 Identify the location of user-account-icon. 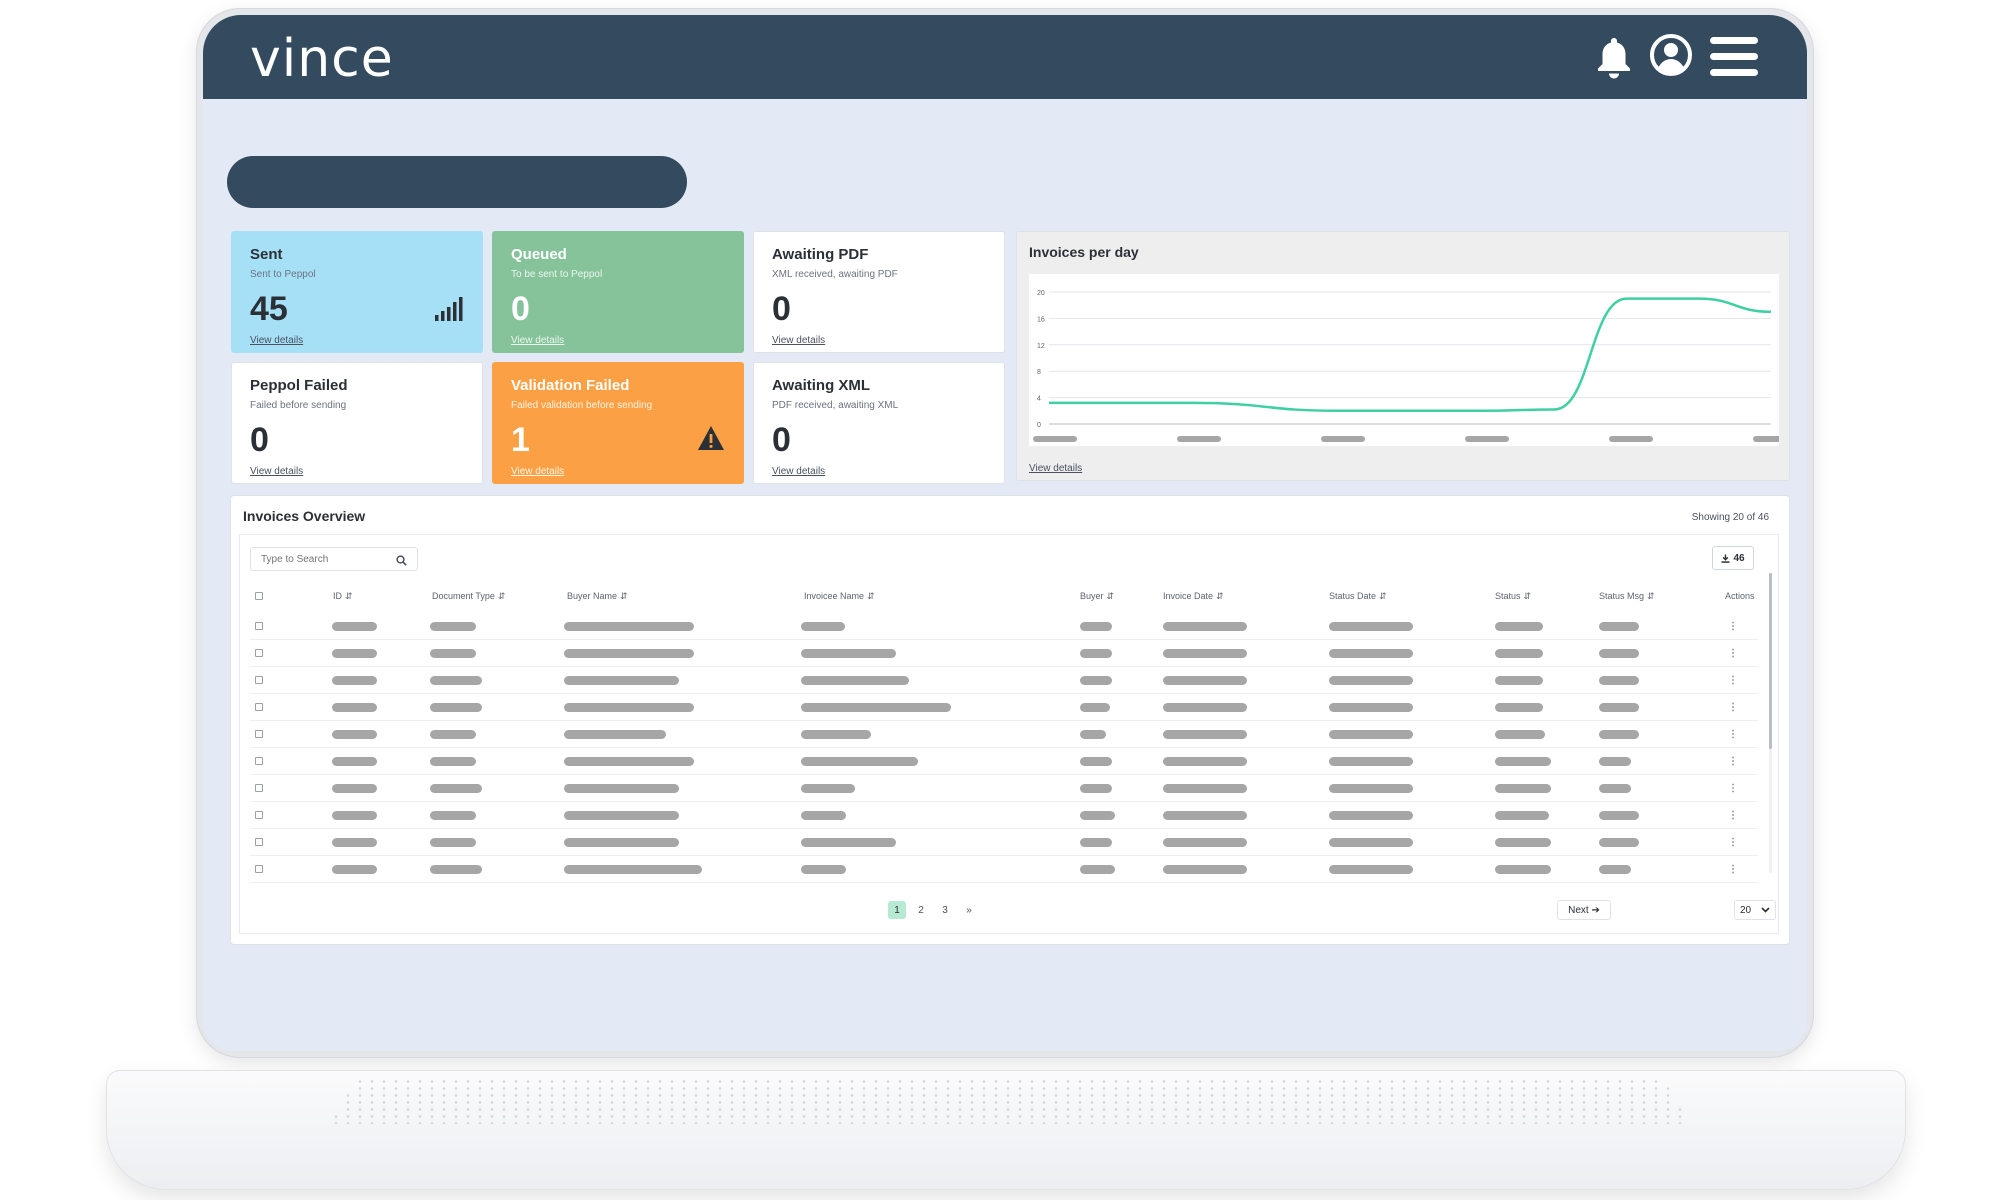
(1671, 55).